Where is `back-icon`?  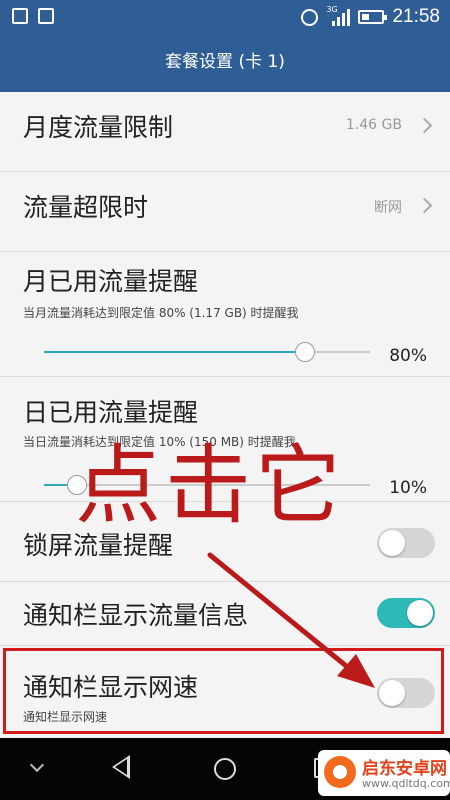 back-icon is located at coordinates (121, 767).